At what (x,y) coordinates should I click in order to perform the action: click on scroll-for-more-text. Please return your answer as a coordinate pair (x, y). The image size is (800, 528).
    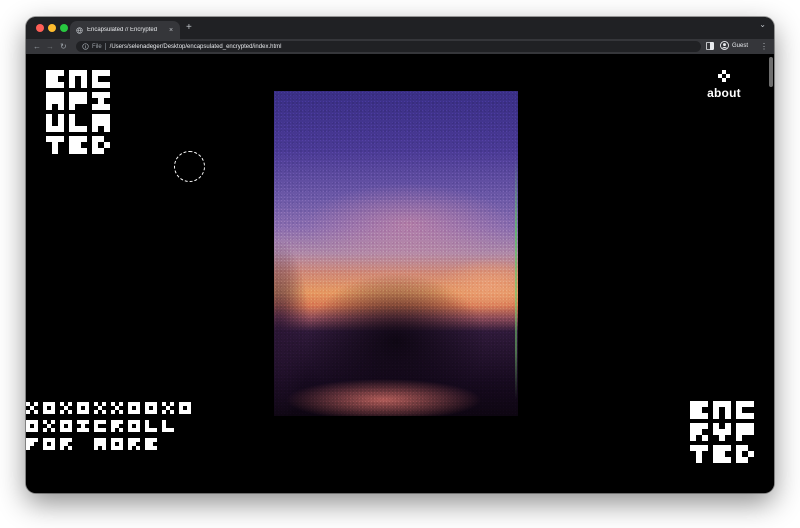
    Looking at the image, I should click on (111, 428).